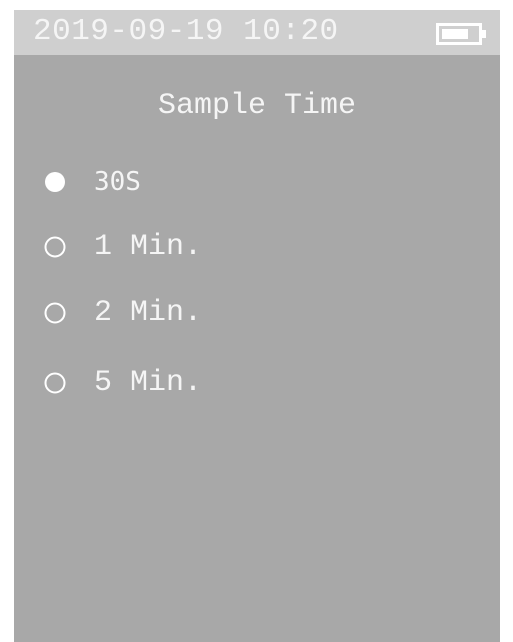 The height and width of the screenshot is (642, 513). I want to click on radio-selected-icon, so click(55, 182).